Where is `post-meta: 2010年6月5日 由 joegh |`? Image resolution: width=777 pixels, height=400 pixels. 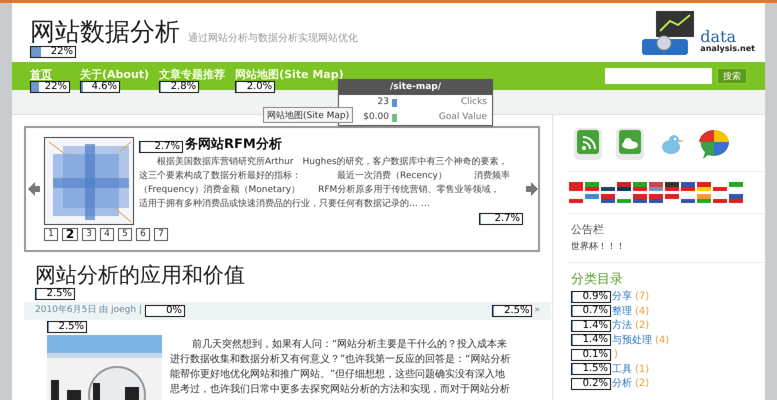 post-meta: 2010年6月5日 由 joegh | is located at coordinates (88, 311).